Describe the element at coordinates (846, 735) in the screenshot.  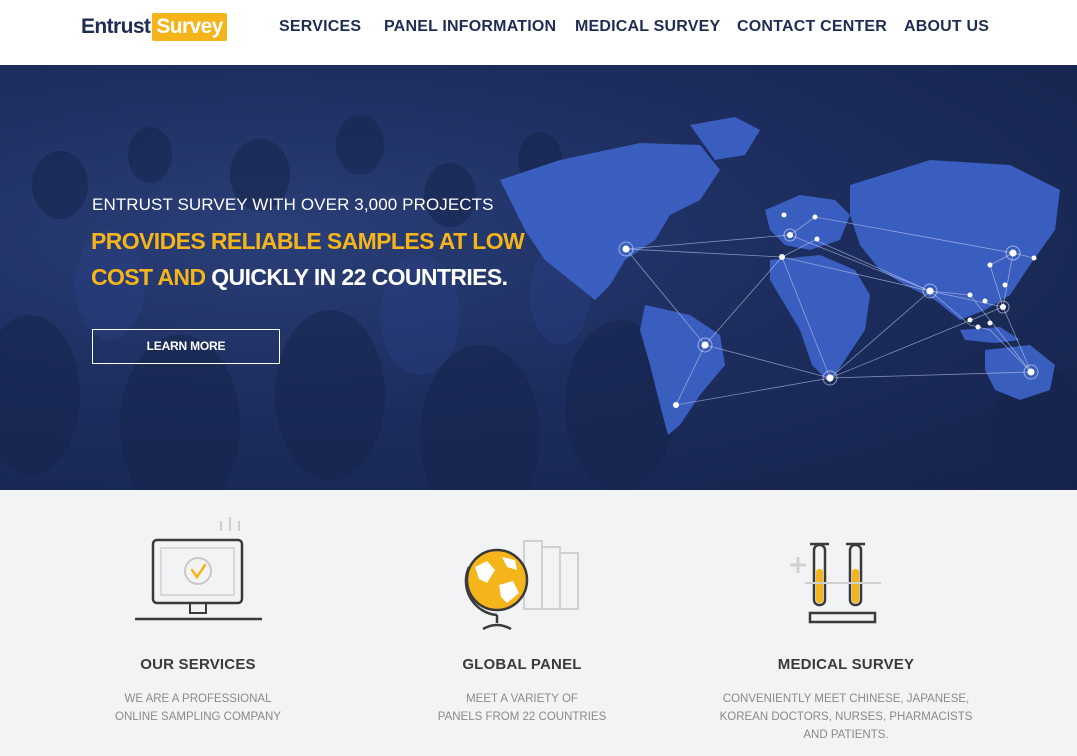
I see `desc-line: AND PATIENTS.` at that location.